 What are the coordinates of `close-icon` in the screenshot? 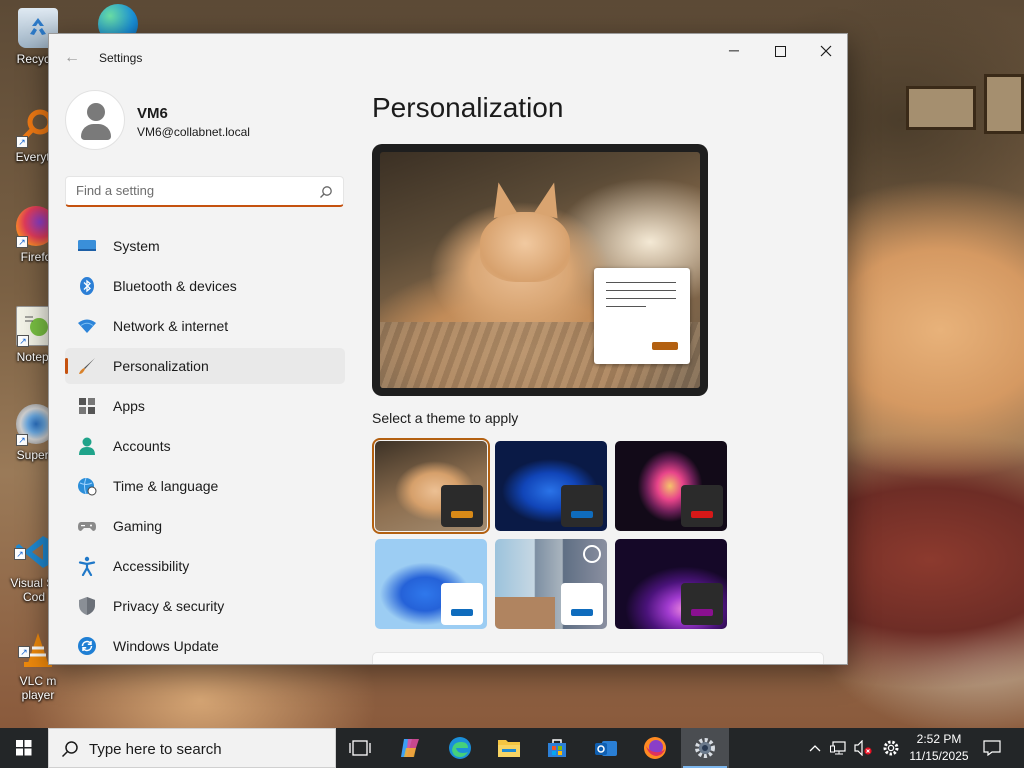 It's located at (826, 51).